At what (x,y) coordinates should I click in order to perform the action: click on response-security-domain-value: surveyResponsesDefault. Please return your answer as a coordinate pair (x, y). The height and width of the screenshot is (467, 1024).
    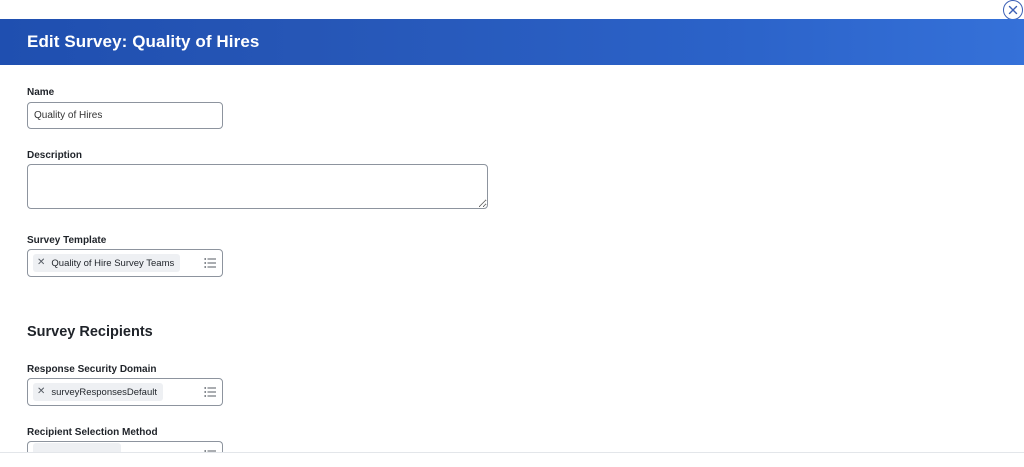
    Looking at the image, I should click on (104, 392).